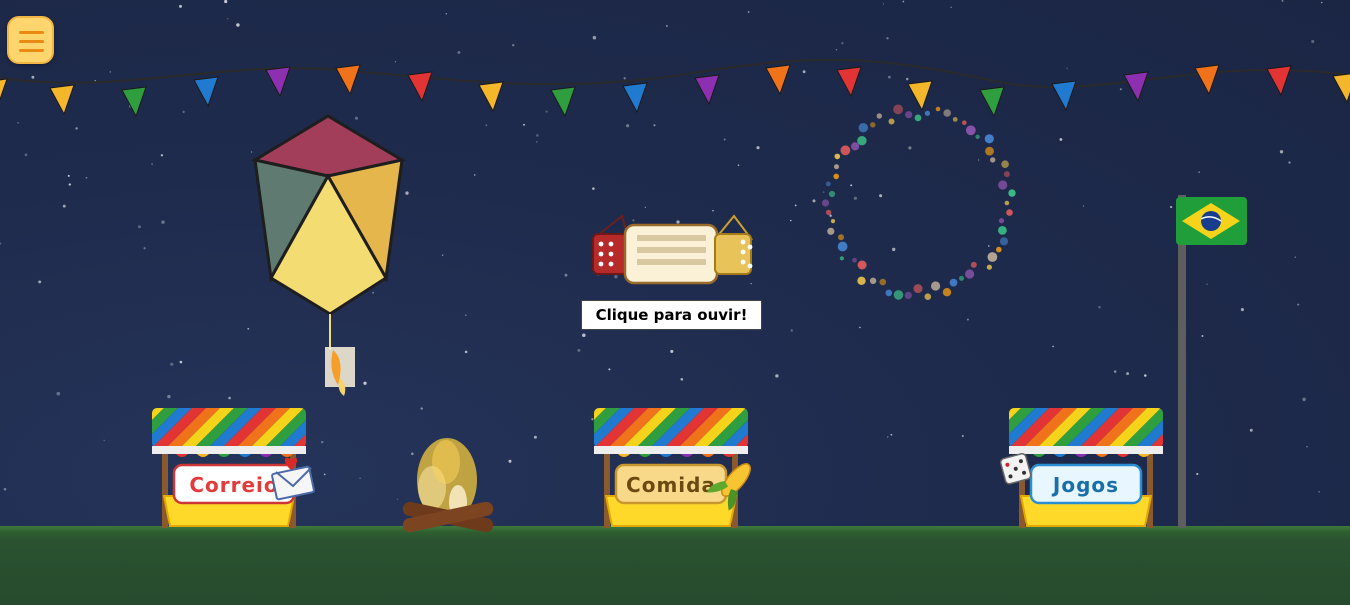 The width and height of the screenshot is (1350, 605). Describe the element at coordinates (671, 315) in the screenshot. I see `listen-button: Clique para ouvir!` at that location.